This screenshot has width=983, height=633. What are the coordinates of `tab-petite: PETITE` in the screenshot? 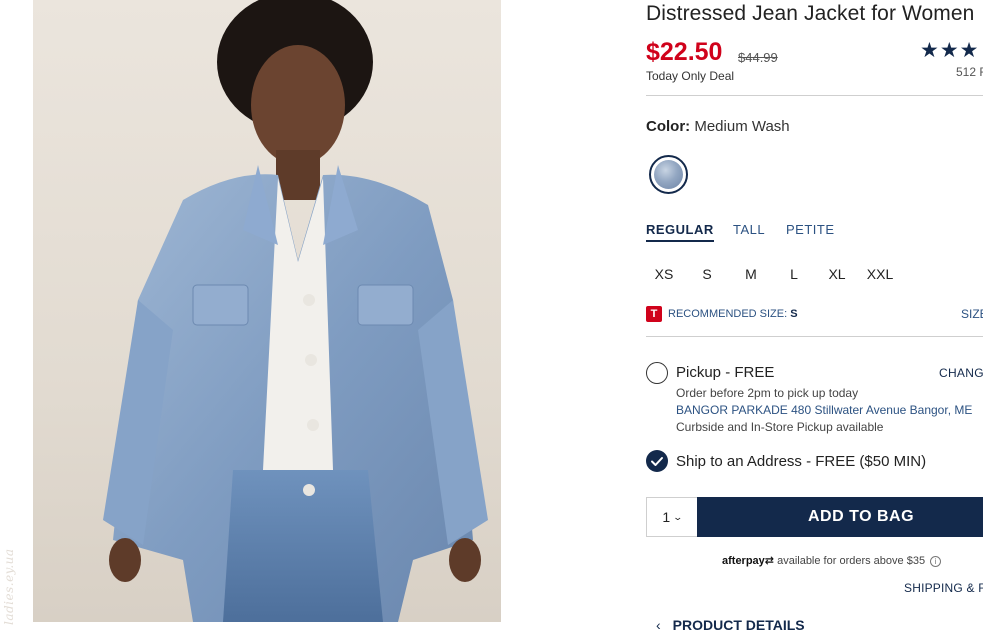 It's located at (810, 229).